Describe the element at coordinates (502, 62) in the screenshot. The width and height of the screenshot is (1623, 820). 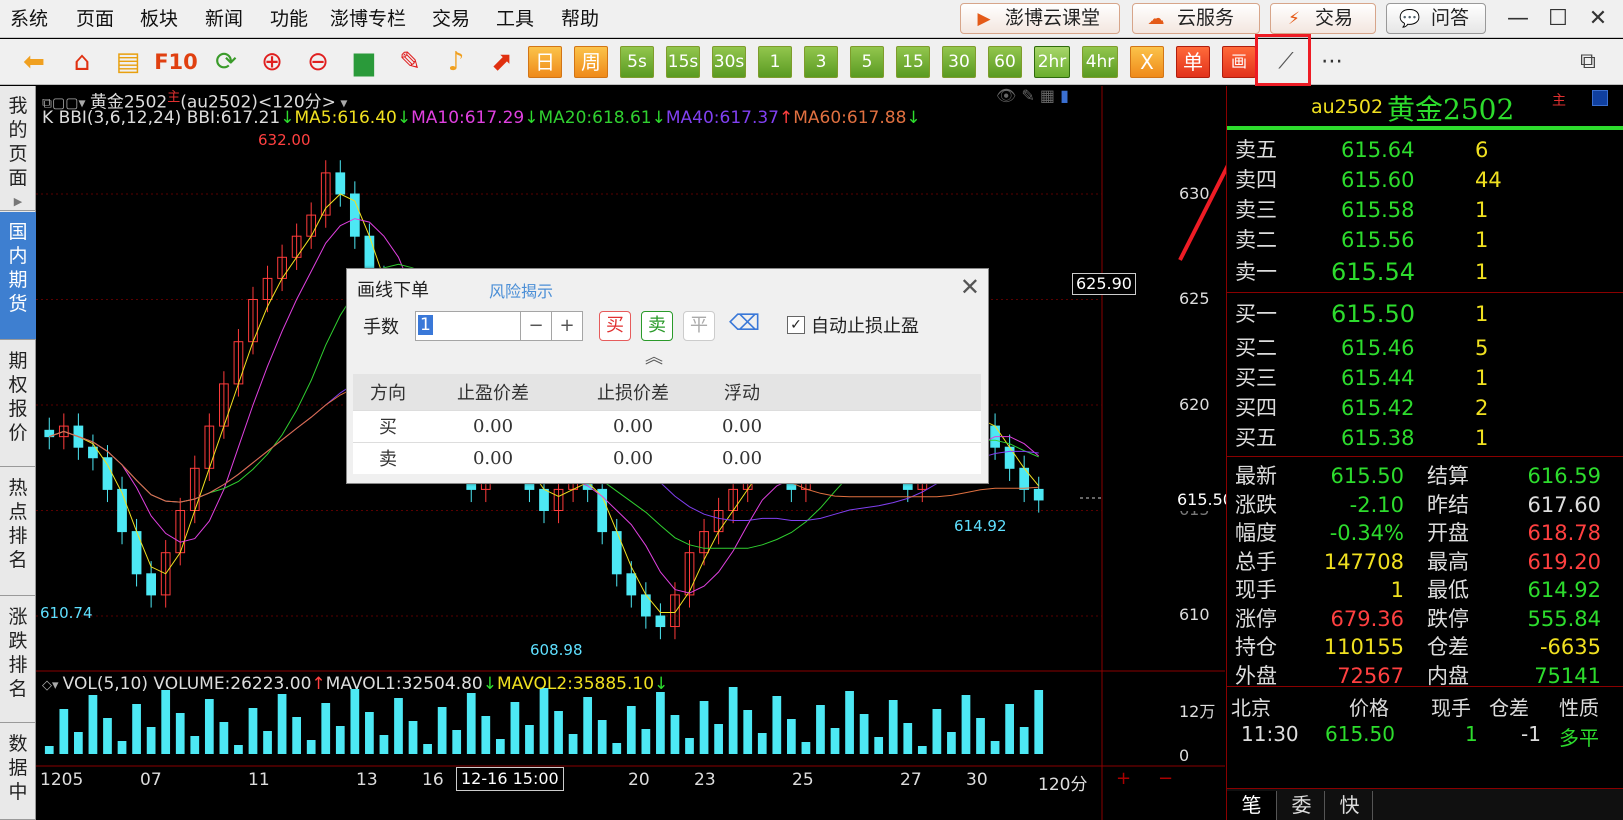
I see `trend-icon: ⬈` at that location.